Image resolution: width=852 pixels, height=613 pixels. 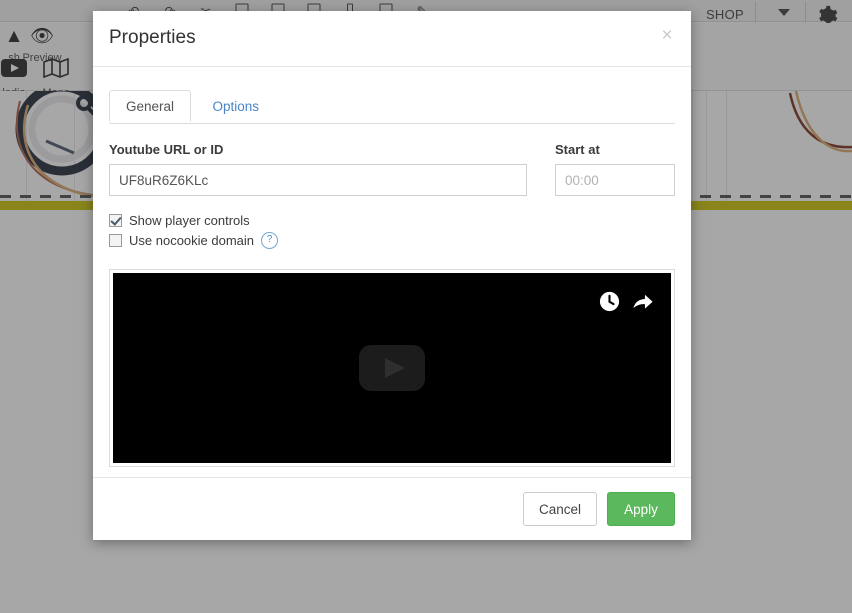 I want to click on youtube-url-label: Youtube URL or ID, so click(x=166, y=149).